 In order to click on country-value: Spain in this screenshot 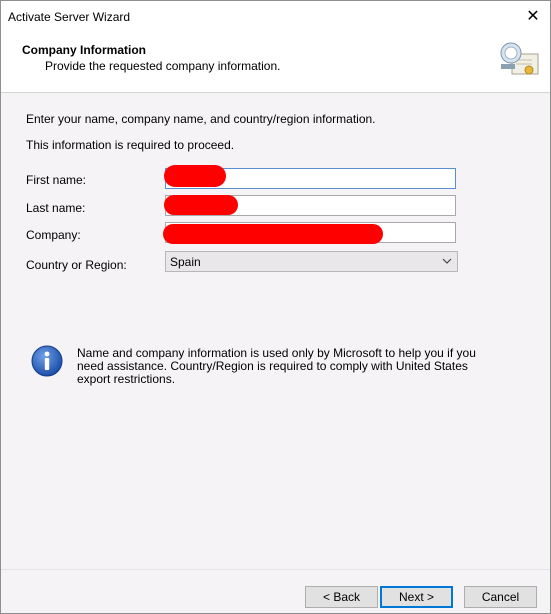, I will do `click(185, 262)`.